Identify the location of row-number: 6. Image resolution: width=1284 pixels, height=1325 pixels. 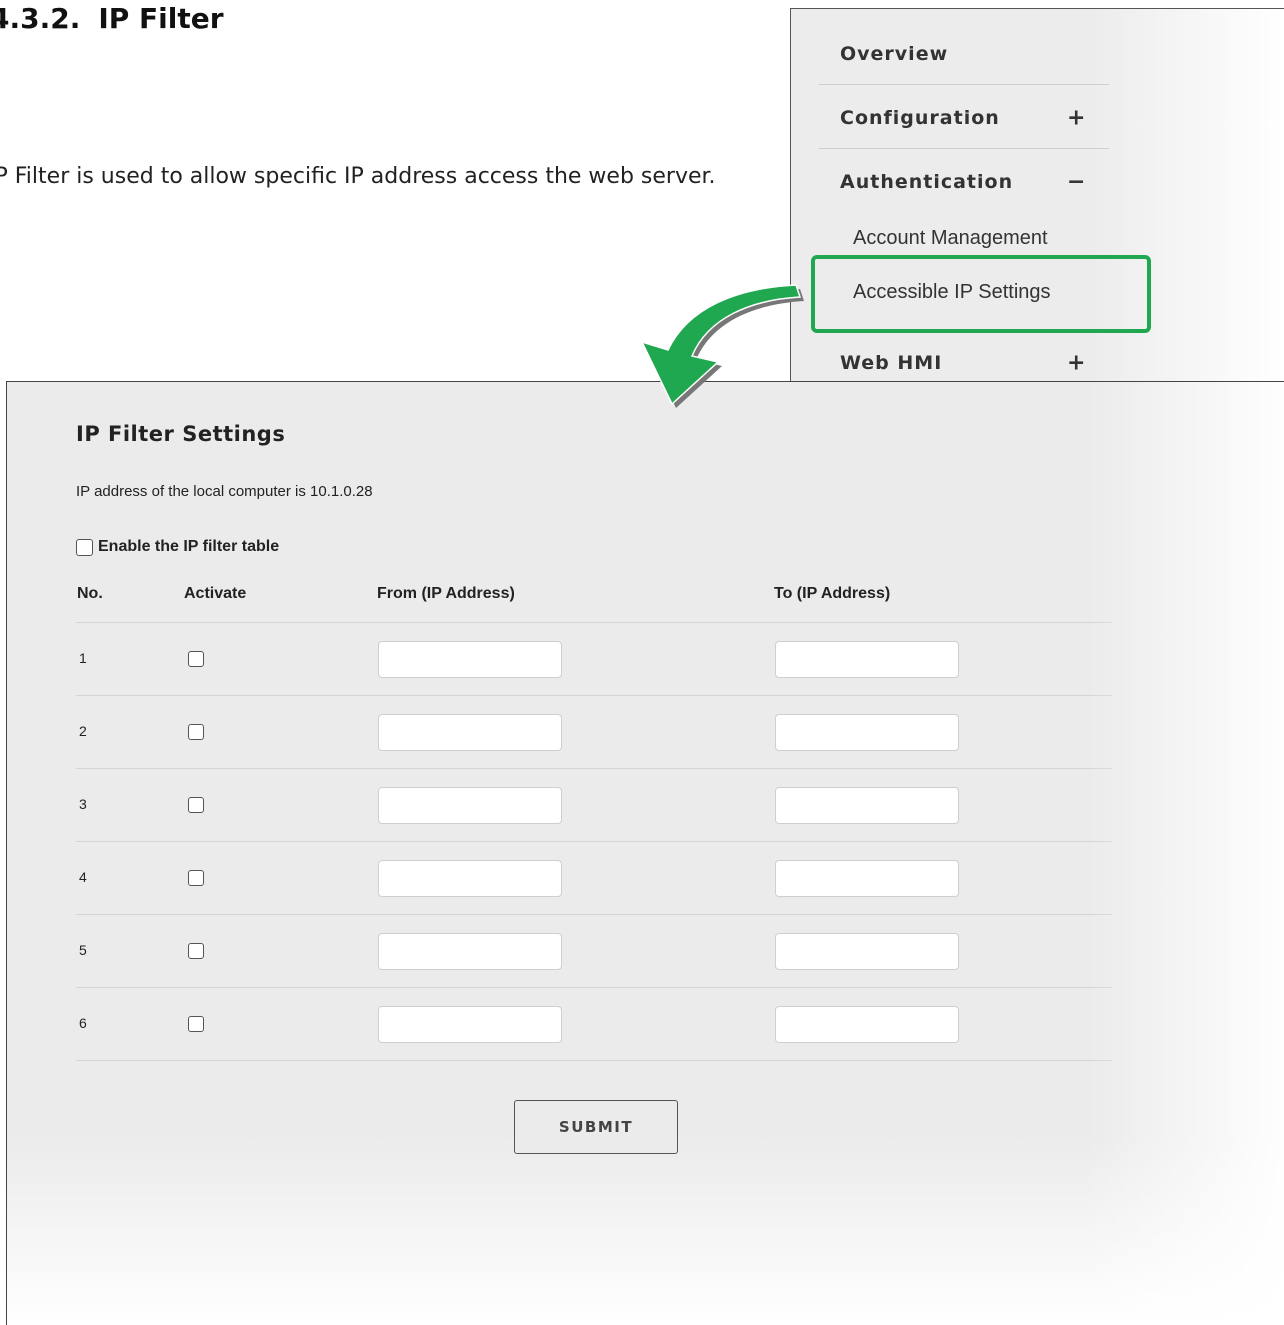
(83, 1022).